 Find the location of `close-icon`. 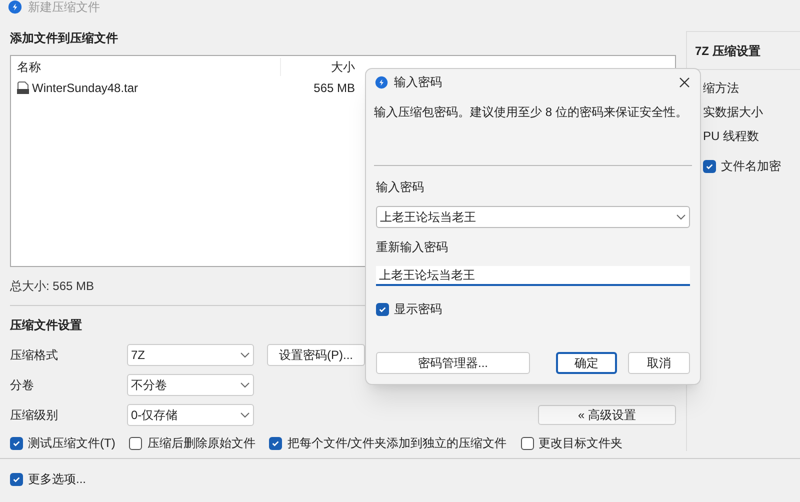

close-icon is located at coordinates (684, 82).